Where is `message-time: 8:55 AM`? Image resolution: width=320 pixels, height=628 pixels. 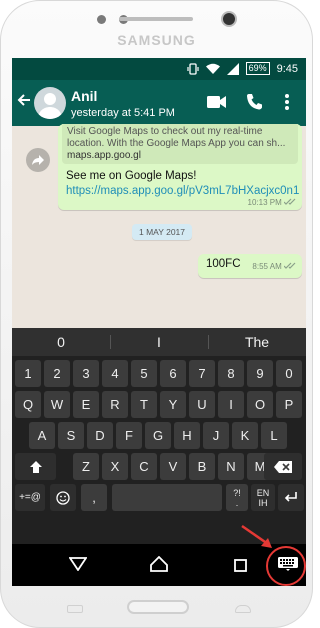 message-time: 8:55 AM is located at coordinates (274, 266).